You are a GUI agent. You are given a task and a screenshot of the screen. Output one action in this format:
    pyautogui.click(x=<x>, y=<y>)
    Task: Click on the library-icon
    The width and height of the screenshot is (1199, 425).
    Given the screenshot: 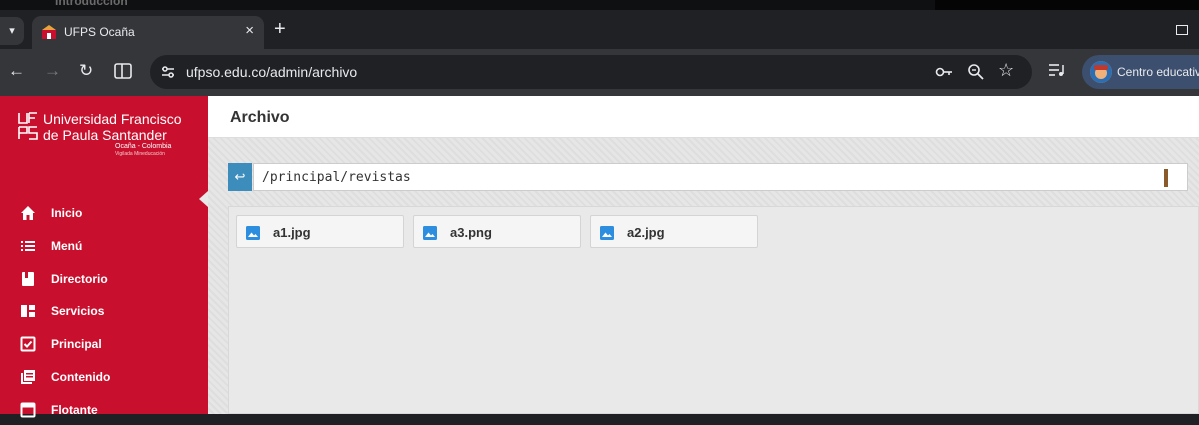 What is the action you would take?
    pyautogui.click(x=28, y=377)
    